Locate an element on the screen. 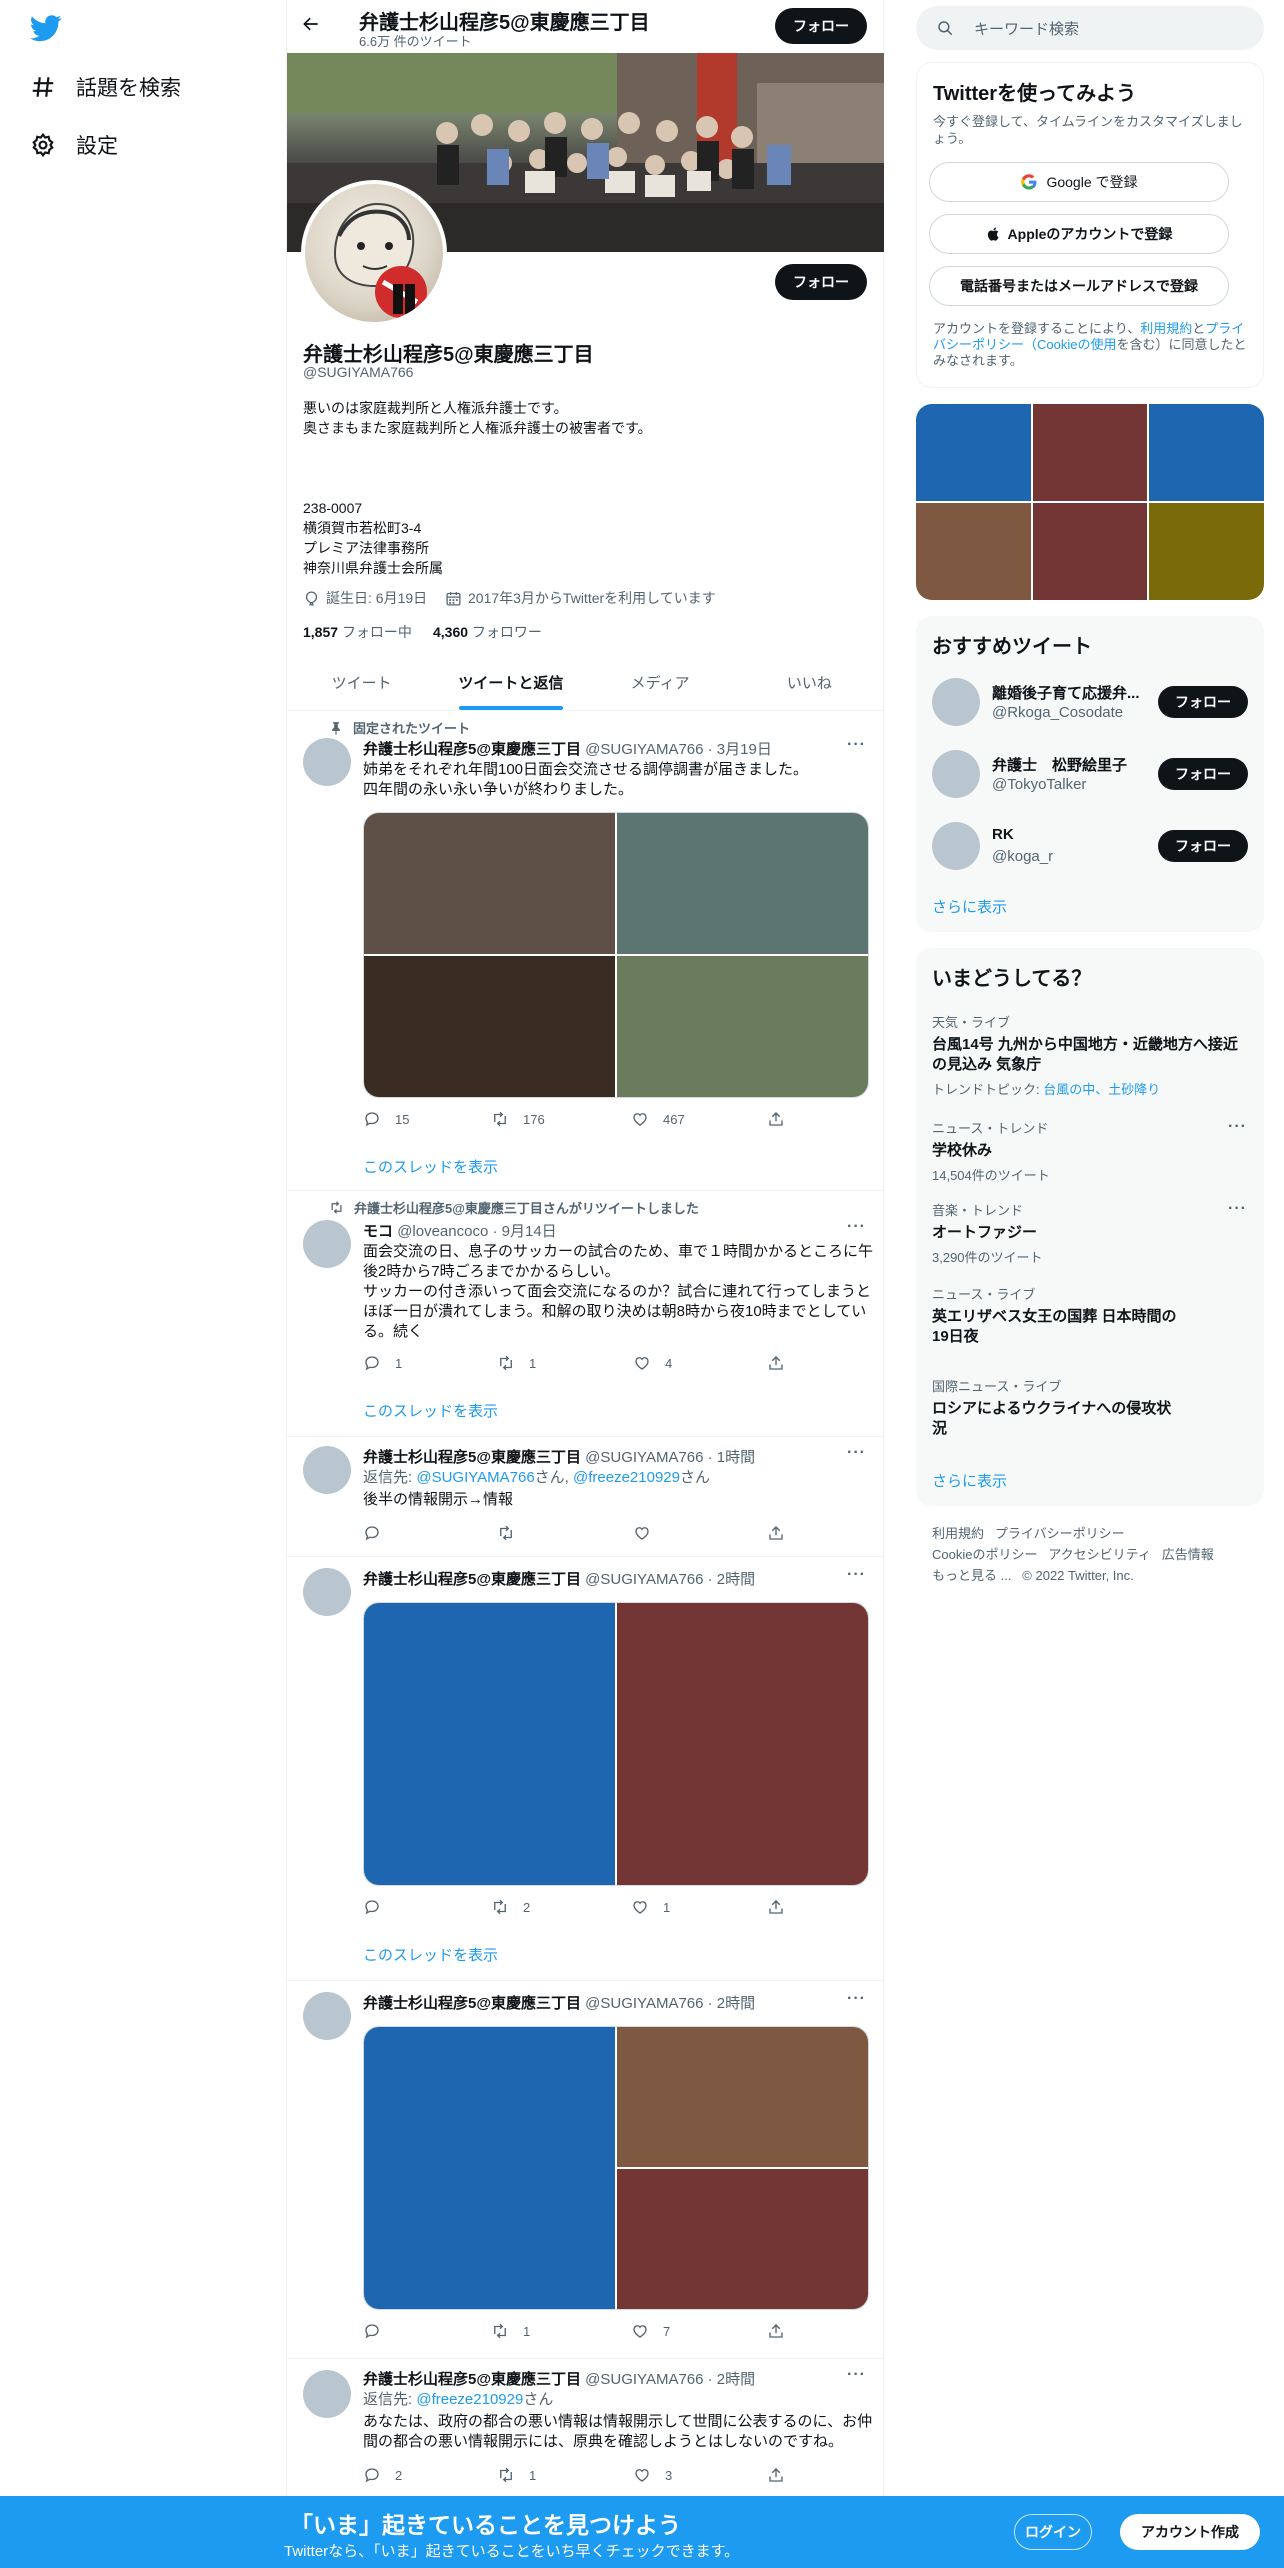 This screenshot has width=1284, height=2568. footer-accessibility-link: アクセシビリティ is located at coordinates (1099, 1554).